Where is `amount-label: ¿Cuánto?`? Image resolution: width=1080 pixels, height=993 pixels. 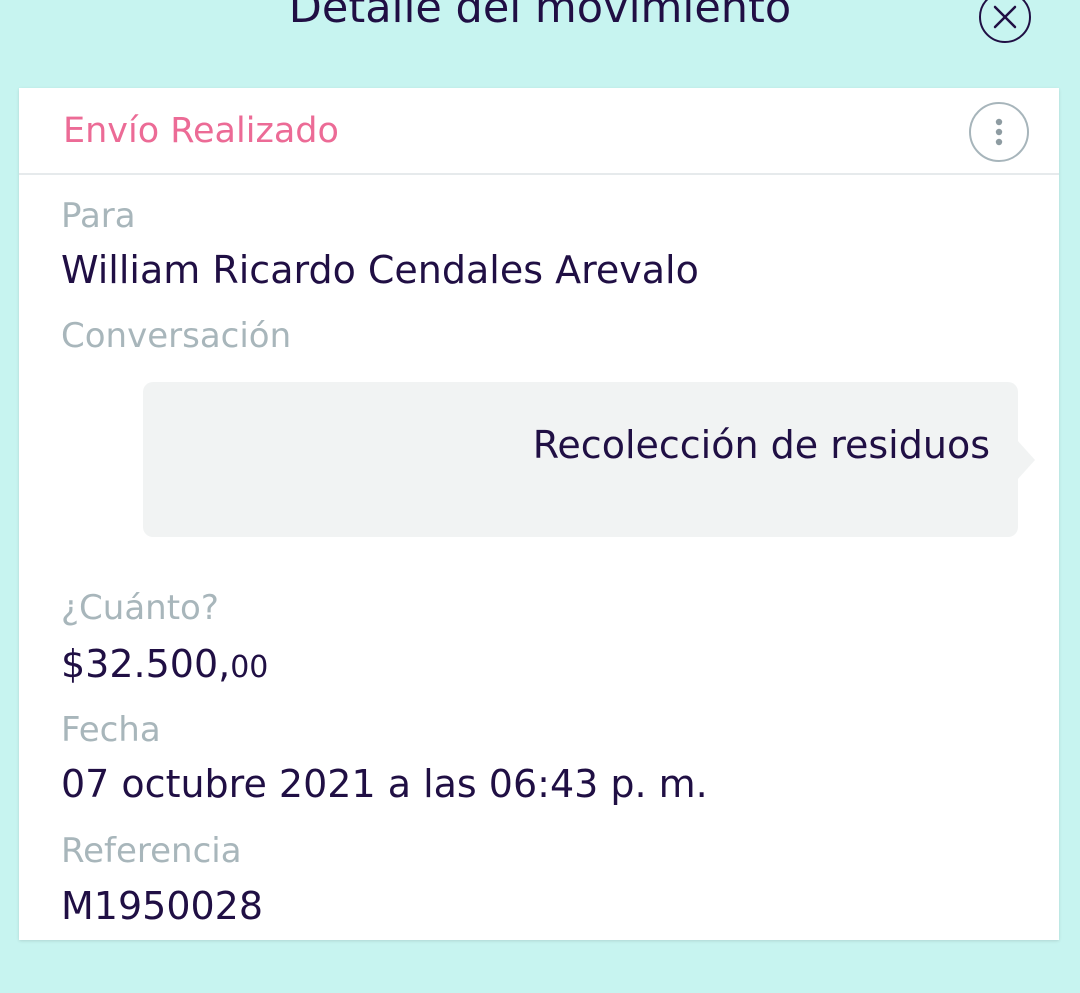 amount-label: ¿Cuánto? is located at coordinates (140, 608).